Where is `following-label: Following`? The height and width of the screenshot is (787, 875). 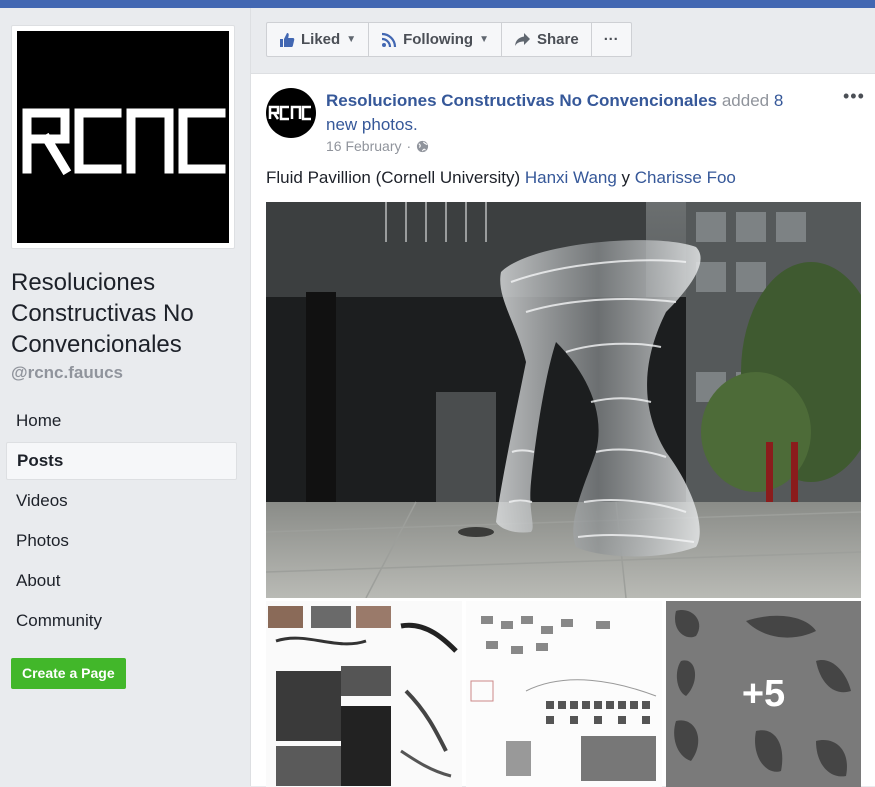 following-label: Following is located at coordinates (438, 39).